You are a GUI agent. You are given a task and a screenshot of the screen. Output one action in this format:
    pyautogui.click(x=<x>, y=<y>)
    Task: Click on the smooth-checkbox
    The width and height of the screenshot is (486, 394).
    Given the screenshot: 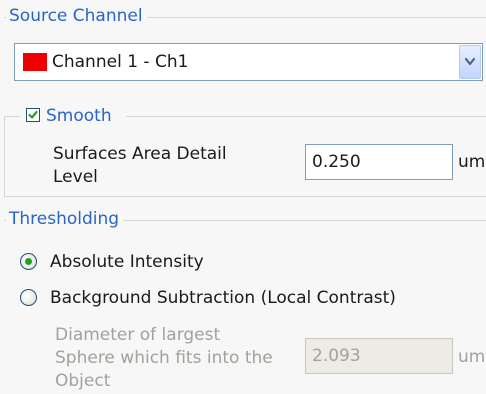 What is the action you would take?
    pyautogui.click(x=33, y=115)
    